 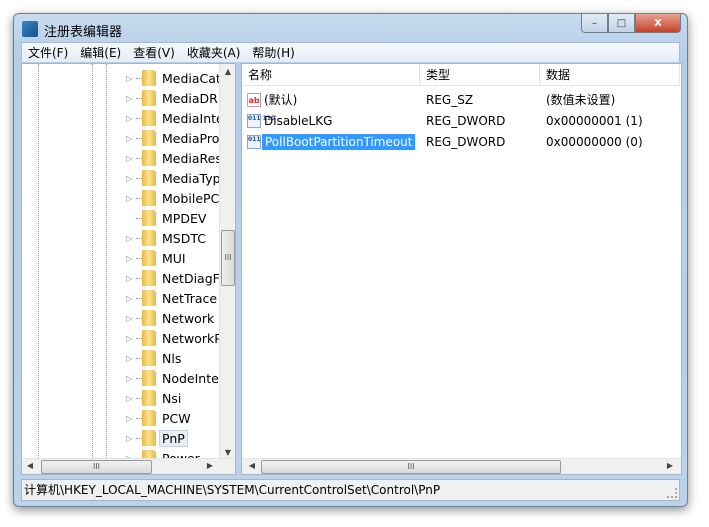 I want to click on menu-favorites: 收藏夹(A), so click(x=214, y=52).